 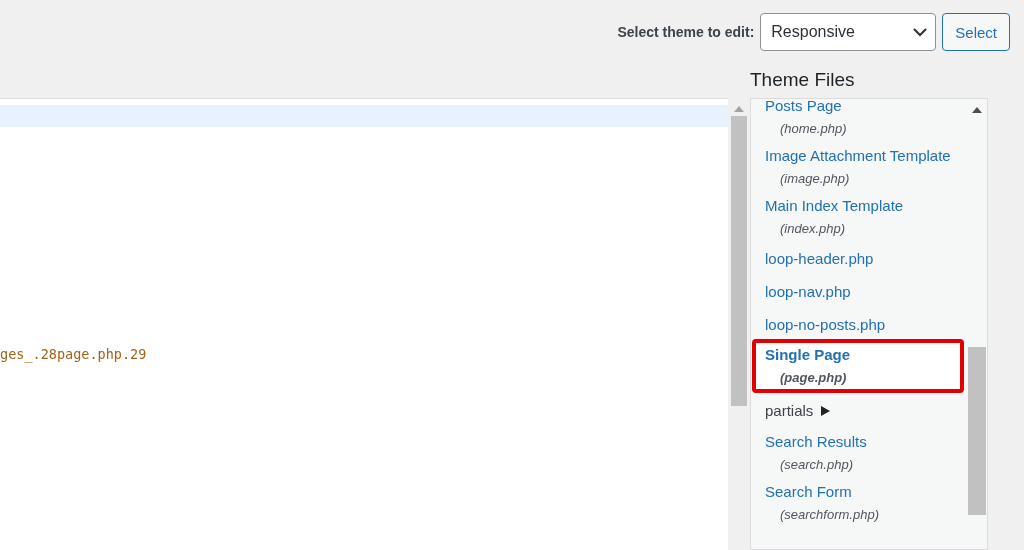 I want to click on file-link: Image Attachment Template, so click(x=858, y=155).